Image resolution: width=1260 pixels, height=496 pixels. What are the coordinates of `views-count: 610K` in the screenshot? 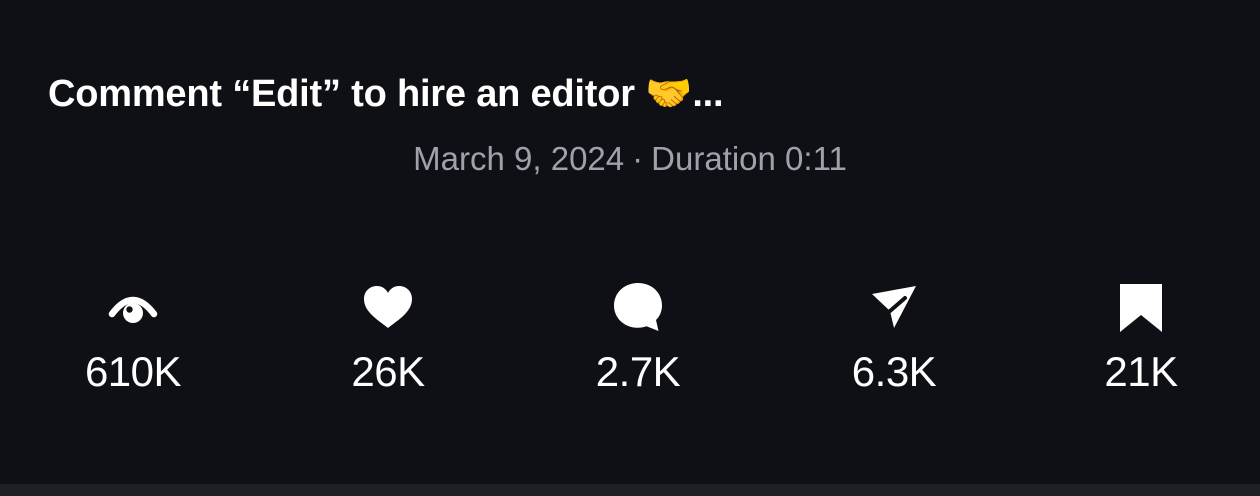 It's located at (133, 371).